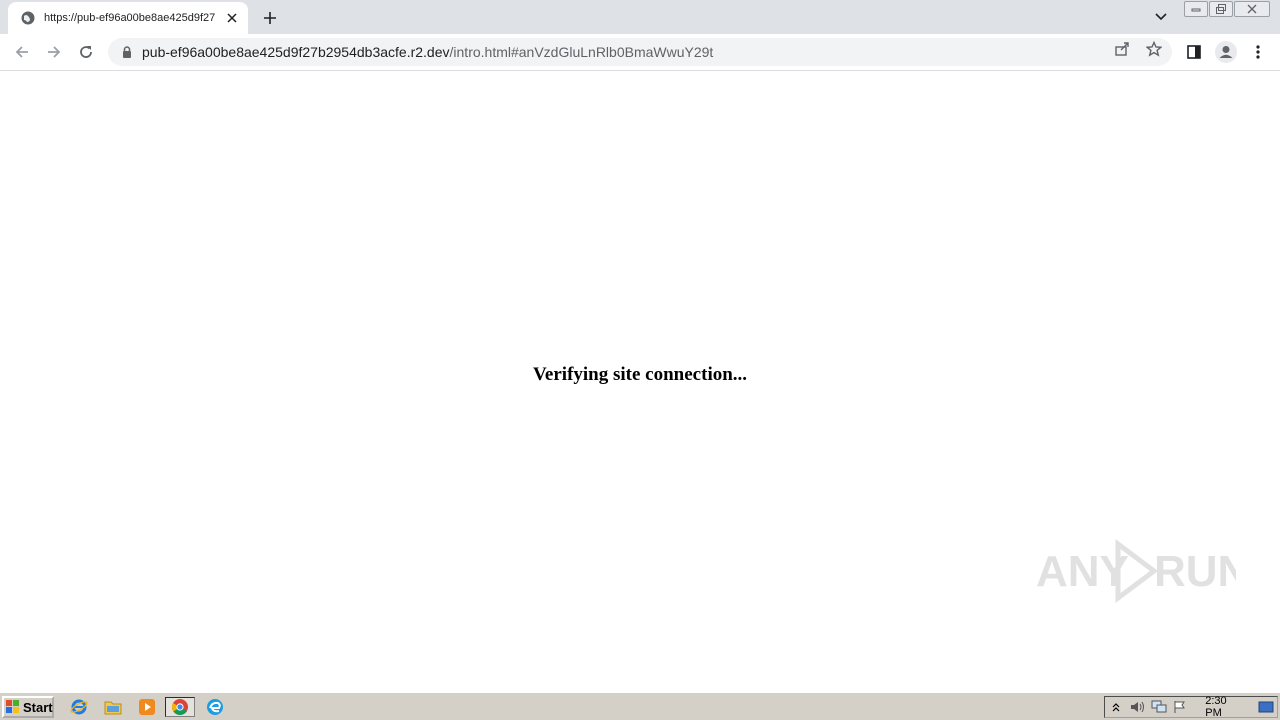 The image size is (1280, 720). What do you see at coordinates (1181, 707) in the screenshot?
I see `action-center-flag-icon` at bounding box center [1181, 707].